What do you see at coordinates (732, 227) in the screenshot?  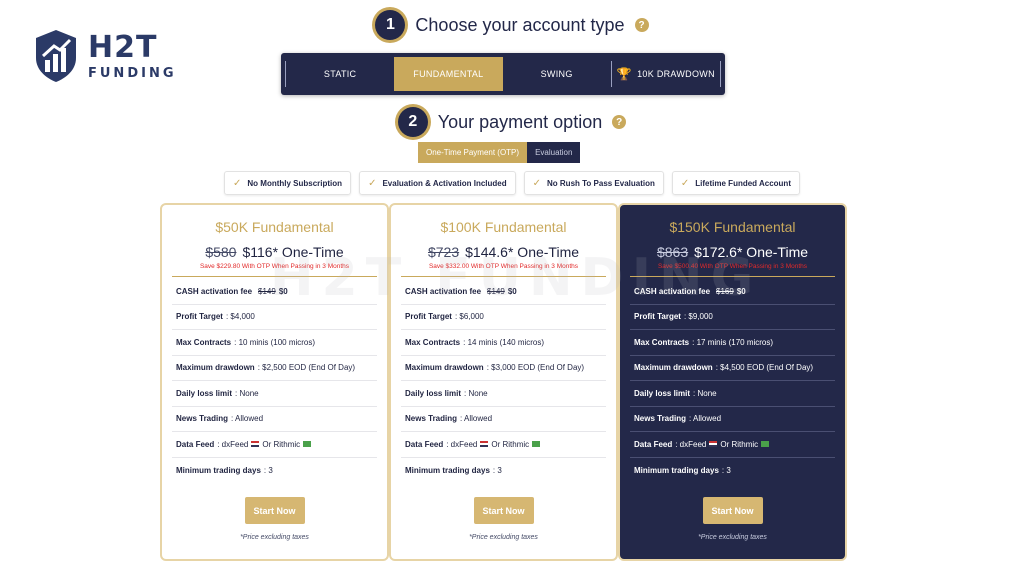 I see `plan-title: $150K Fundamental` at bounding box center [732, 227].